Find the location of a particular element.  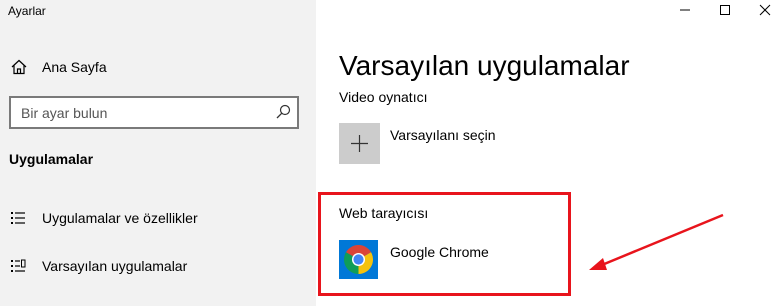

choose-default-label: Varsayılanı seçin is located at coordinates (443, 135).